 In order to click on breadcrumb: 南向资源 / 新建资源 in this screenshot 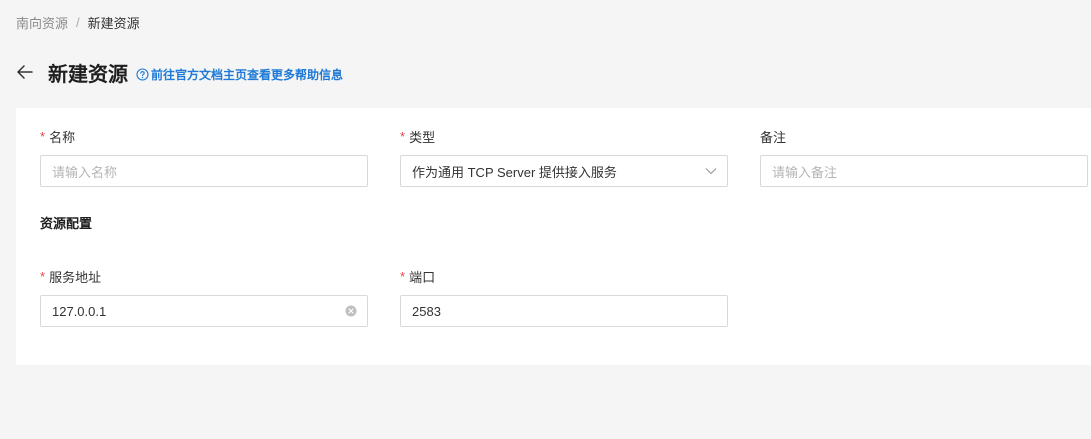, I will do `click(78, 22)`.